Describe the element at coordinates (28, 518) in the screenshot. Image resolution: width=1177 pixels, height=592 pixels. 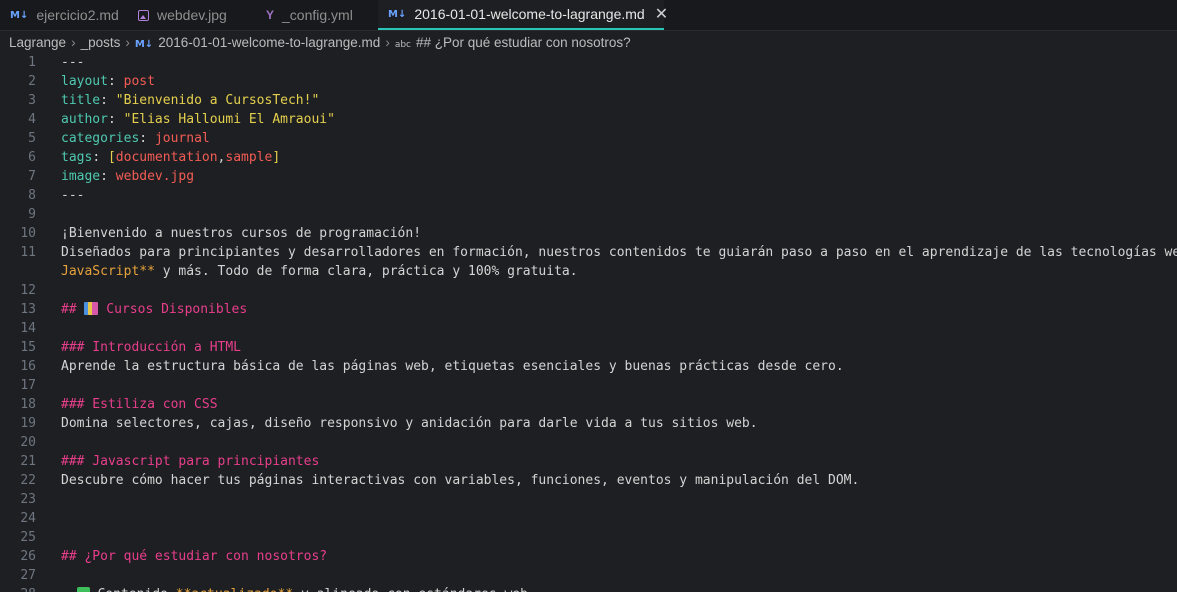
I see `line-number: 24` at that location.